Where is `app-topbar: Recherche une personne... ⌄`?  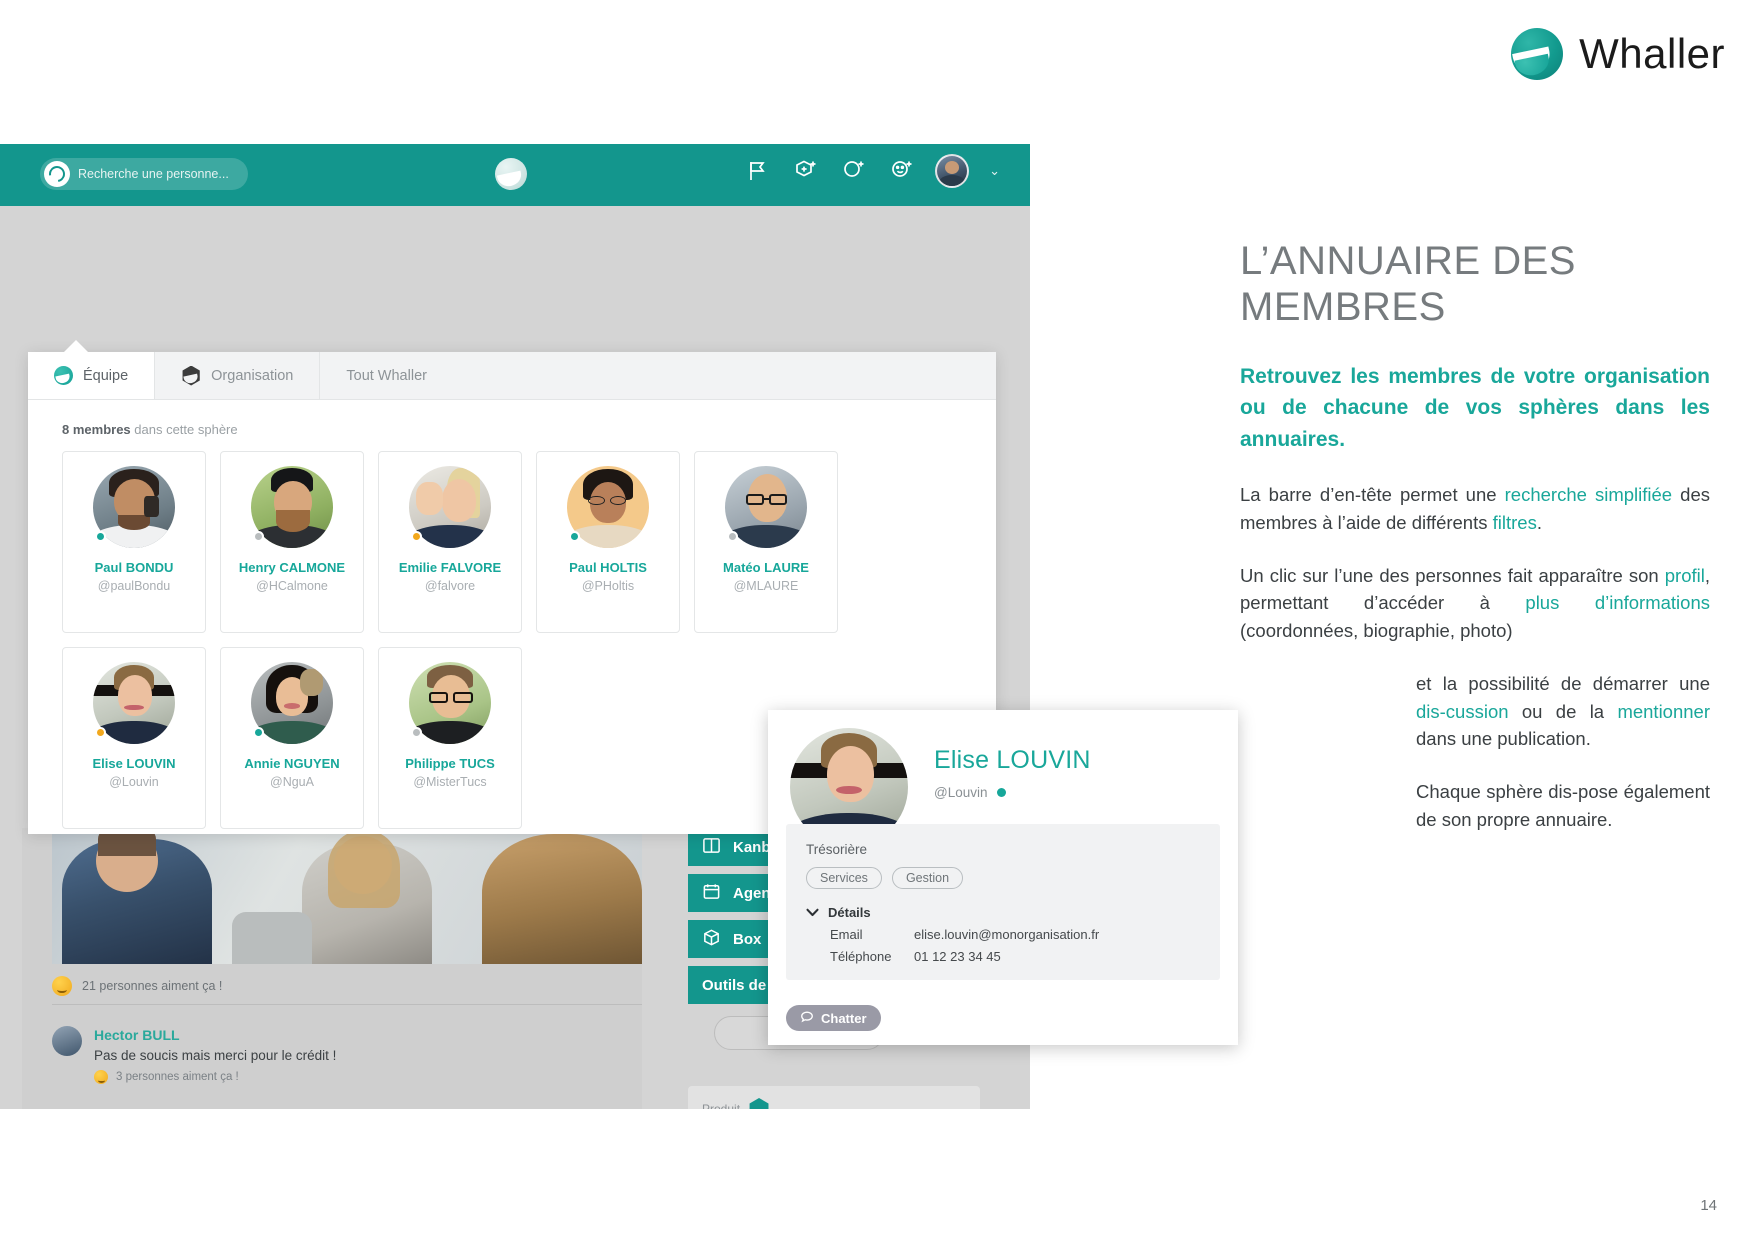
app-topbar: Recherche une personne... ⌄ is located at coordinates (515, 175).